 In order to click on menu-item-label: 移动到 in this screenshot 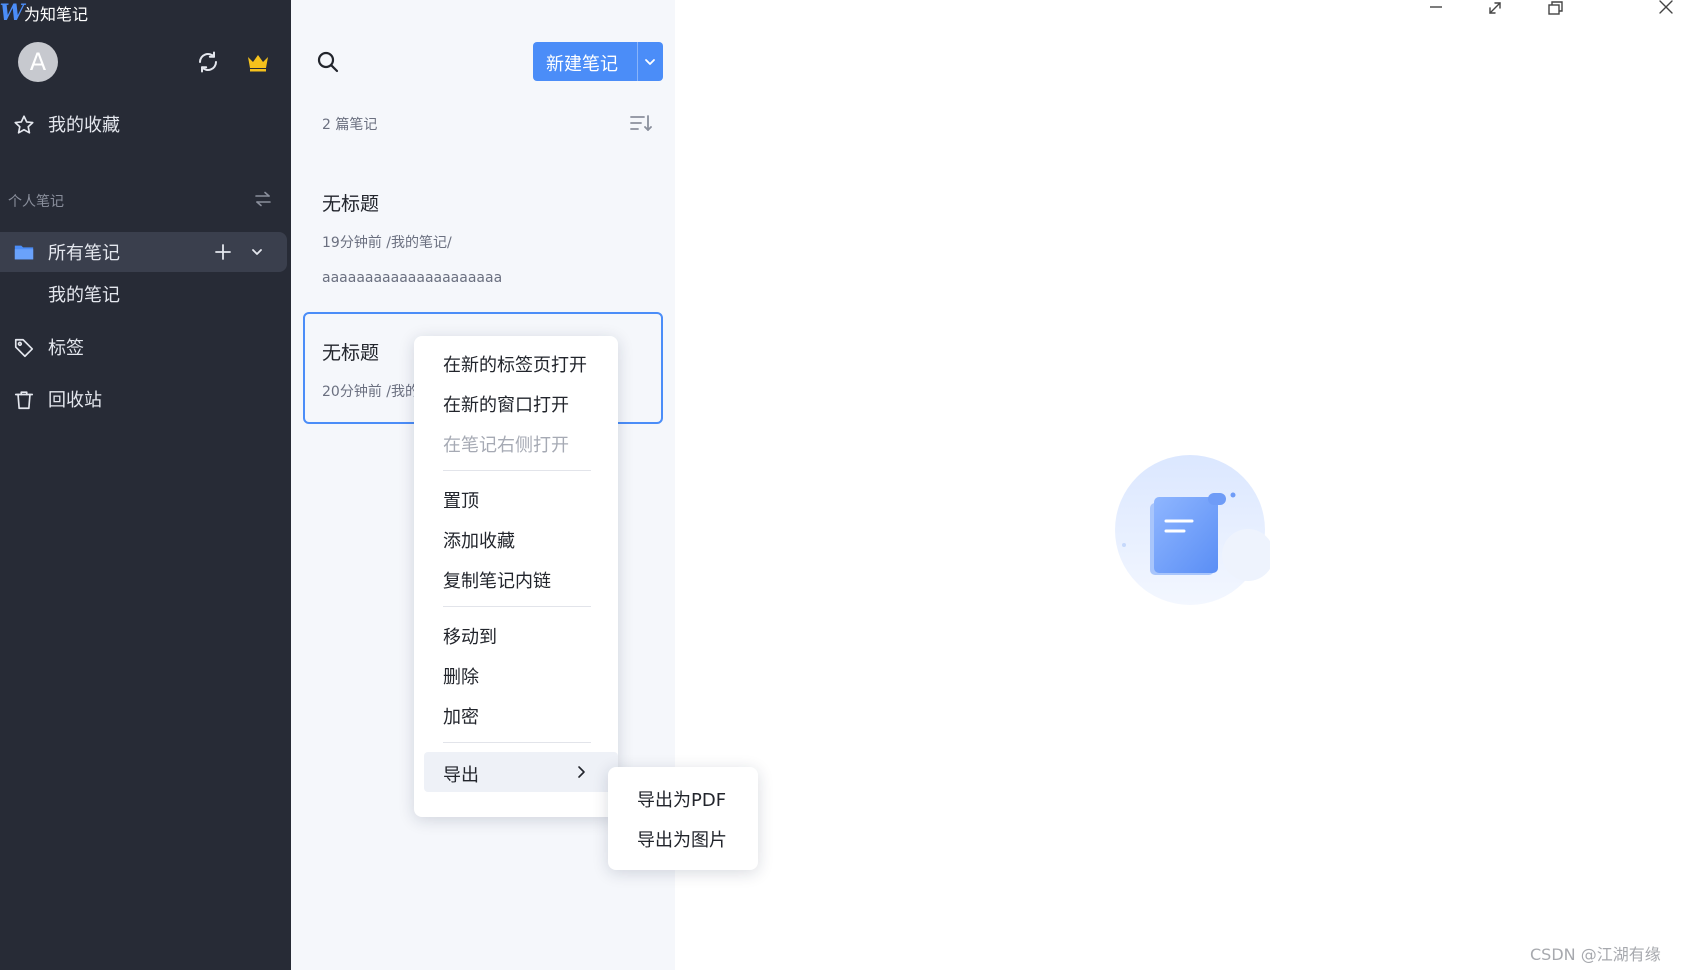, I will do `click(470, 637)`.